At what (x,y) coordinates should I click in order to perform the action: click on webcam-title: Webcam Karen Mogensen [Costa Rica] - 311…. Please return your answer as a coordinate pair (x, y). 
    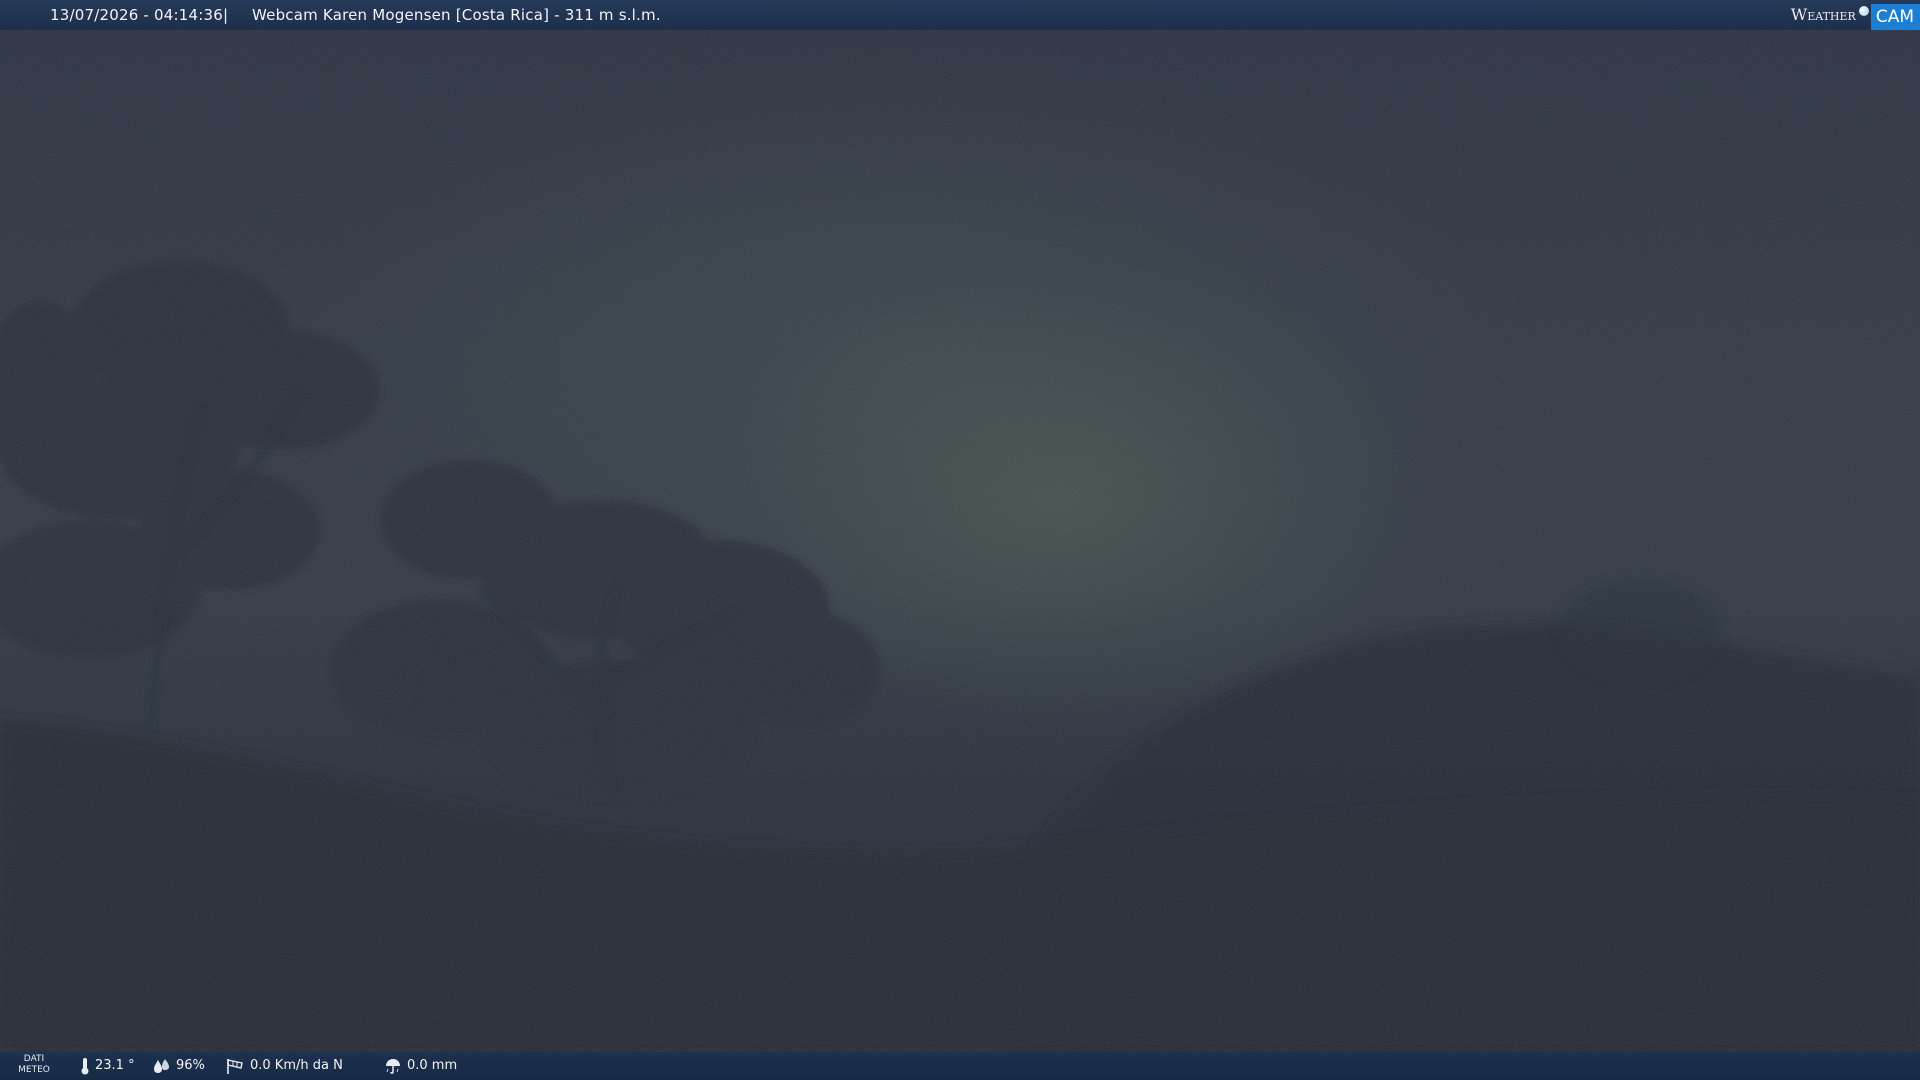
    Looking at the image, I should click on (456, 15).